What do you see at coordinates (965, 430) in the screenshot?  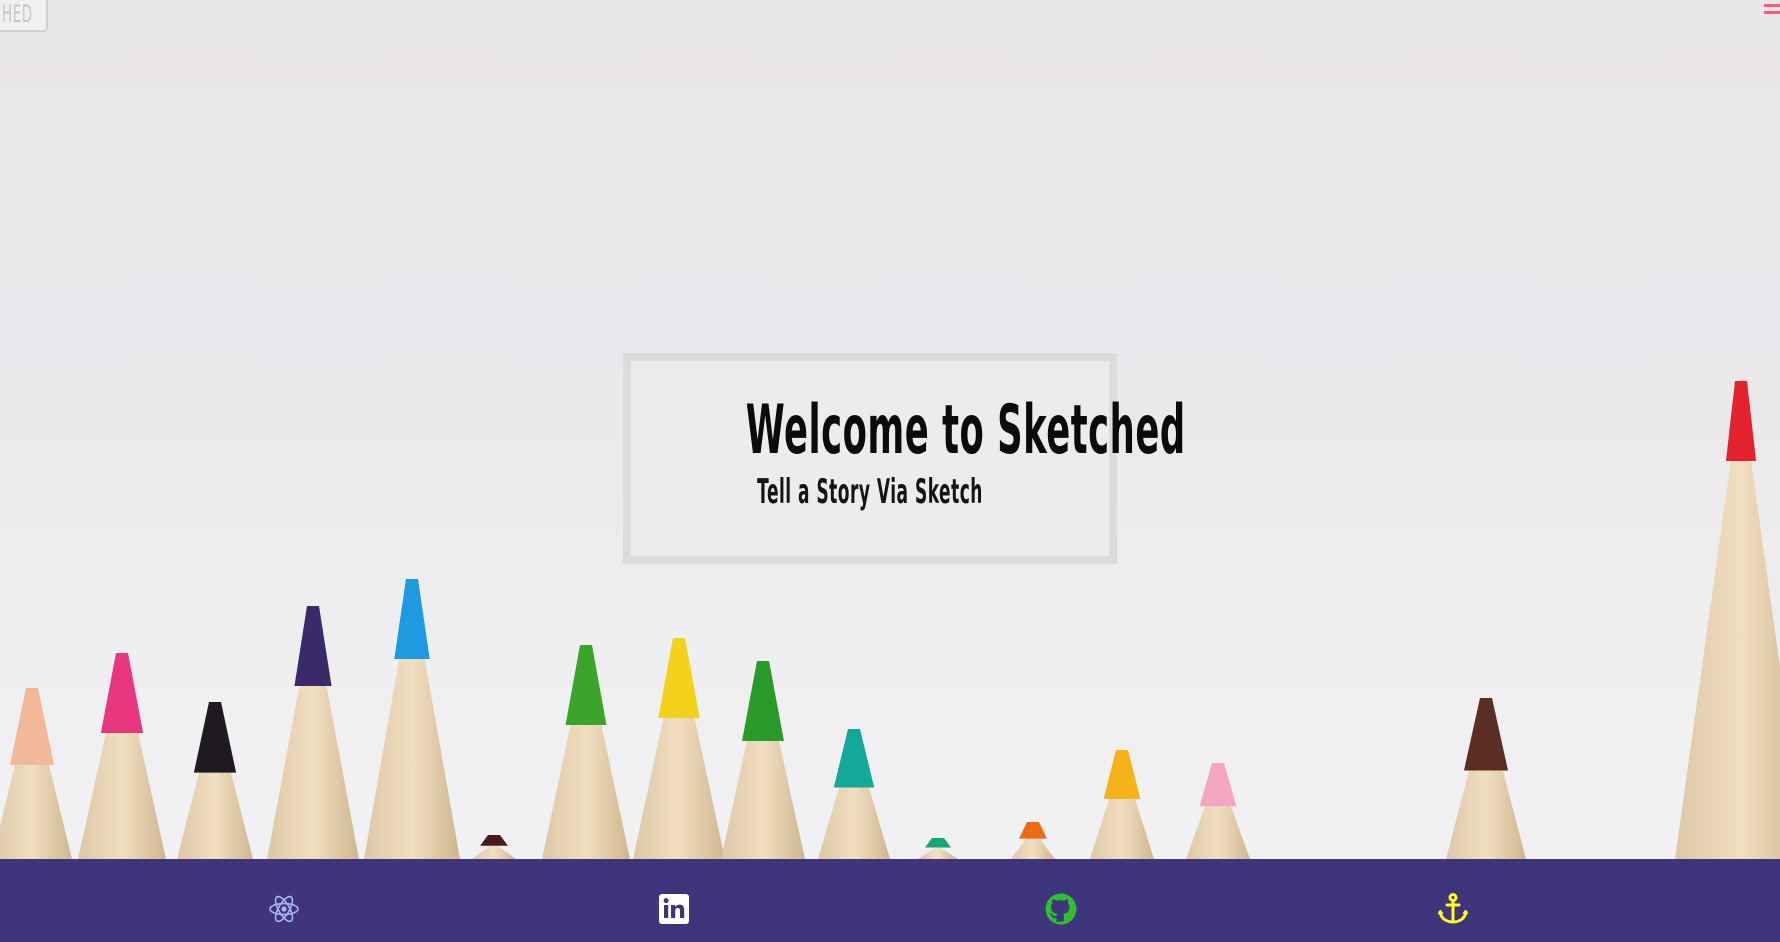 I see `welcome-title: Welcome to Sketched` at bounding box center [965, 430].